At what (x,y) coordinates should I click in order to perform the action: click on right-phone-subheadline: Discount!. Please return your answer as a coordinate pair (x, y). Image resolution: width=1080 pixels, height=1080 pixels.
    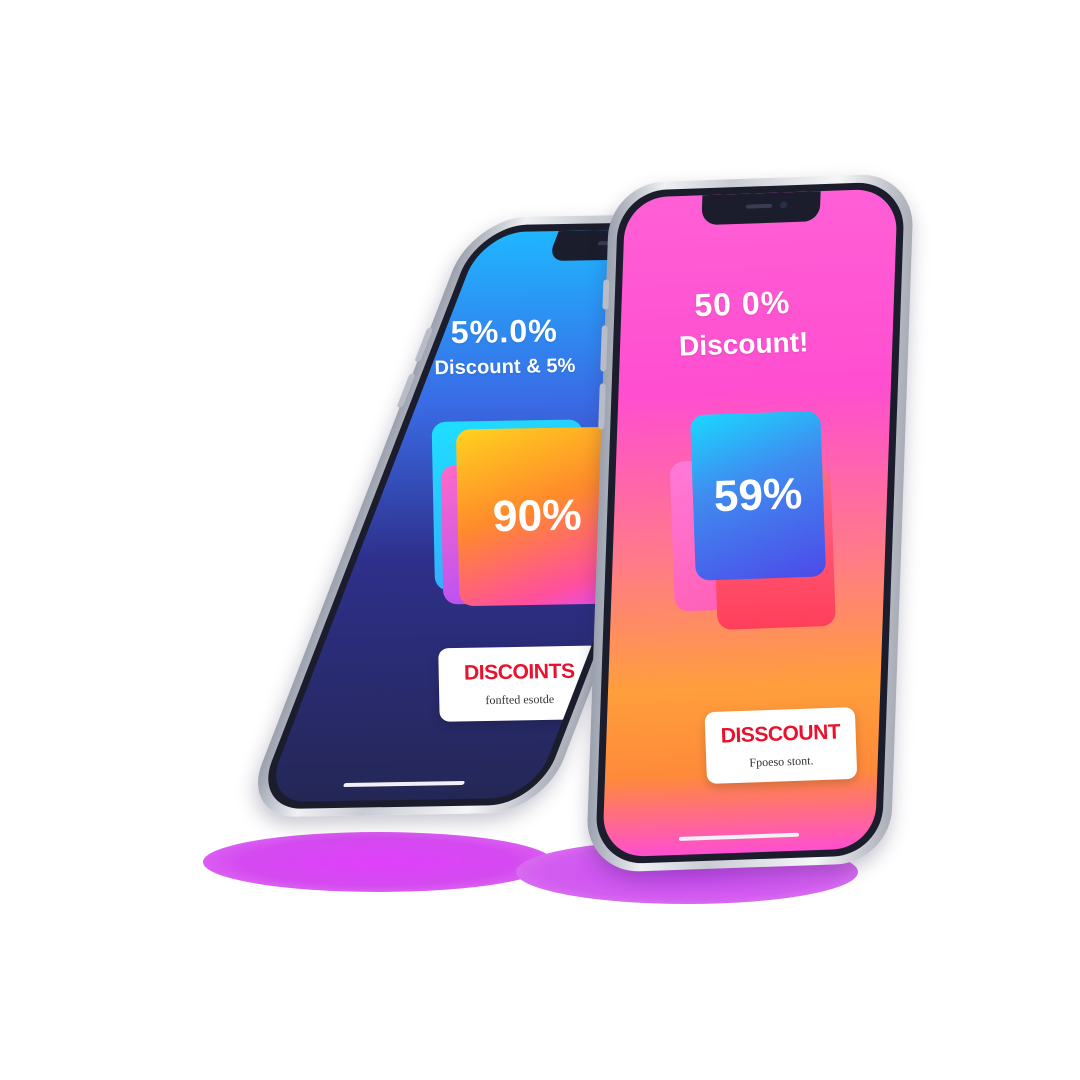
    Looking at the image, I should click on (743, 344).